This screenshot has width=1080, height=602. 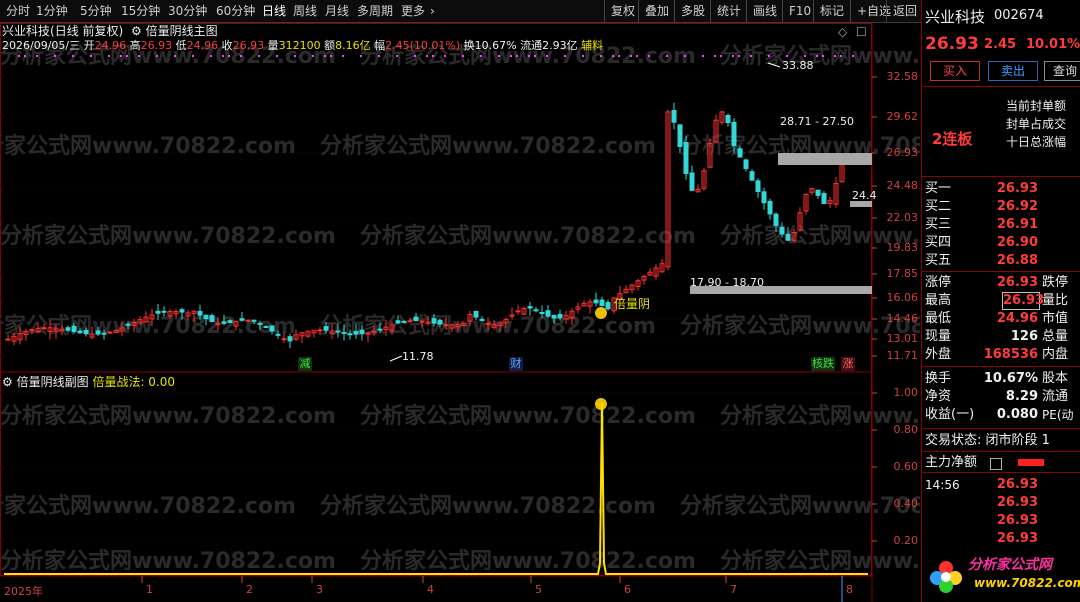 I want to click on multi-stock-button: 多股, so click(x=689, y=11).